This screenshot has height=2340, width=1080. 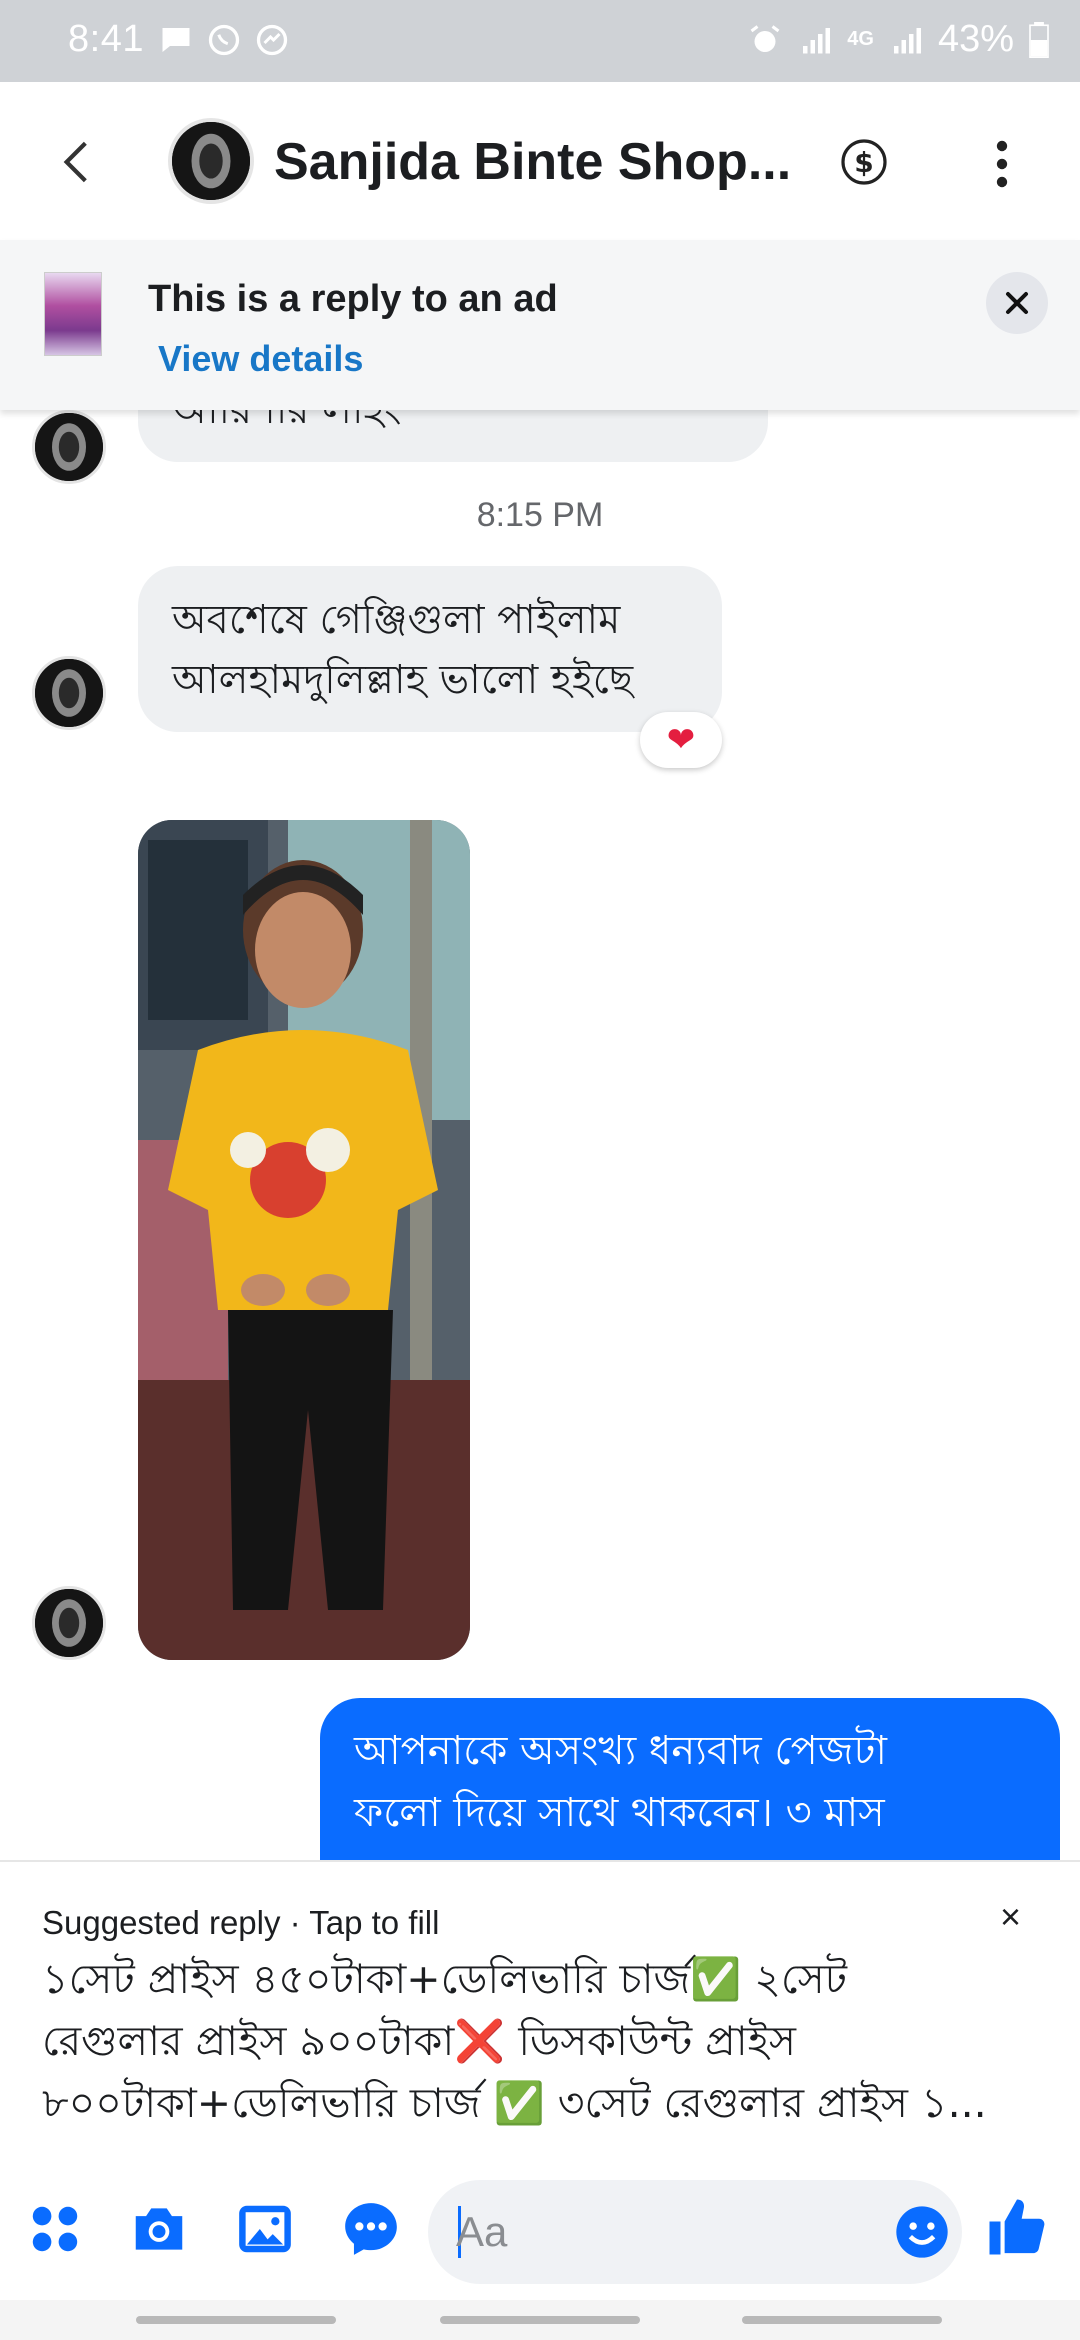 I want to click on camera-icon, so click(x=159, y=2229).